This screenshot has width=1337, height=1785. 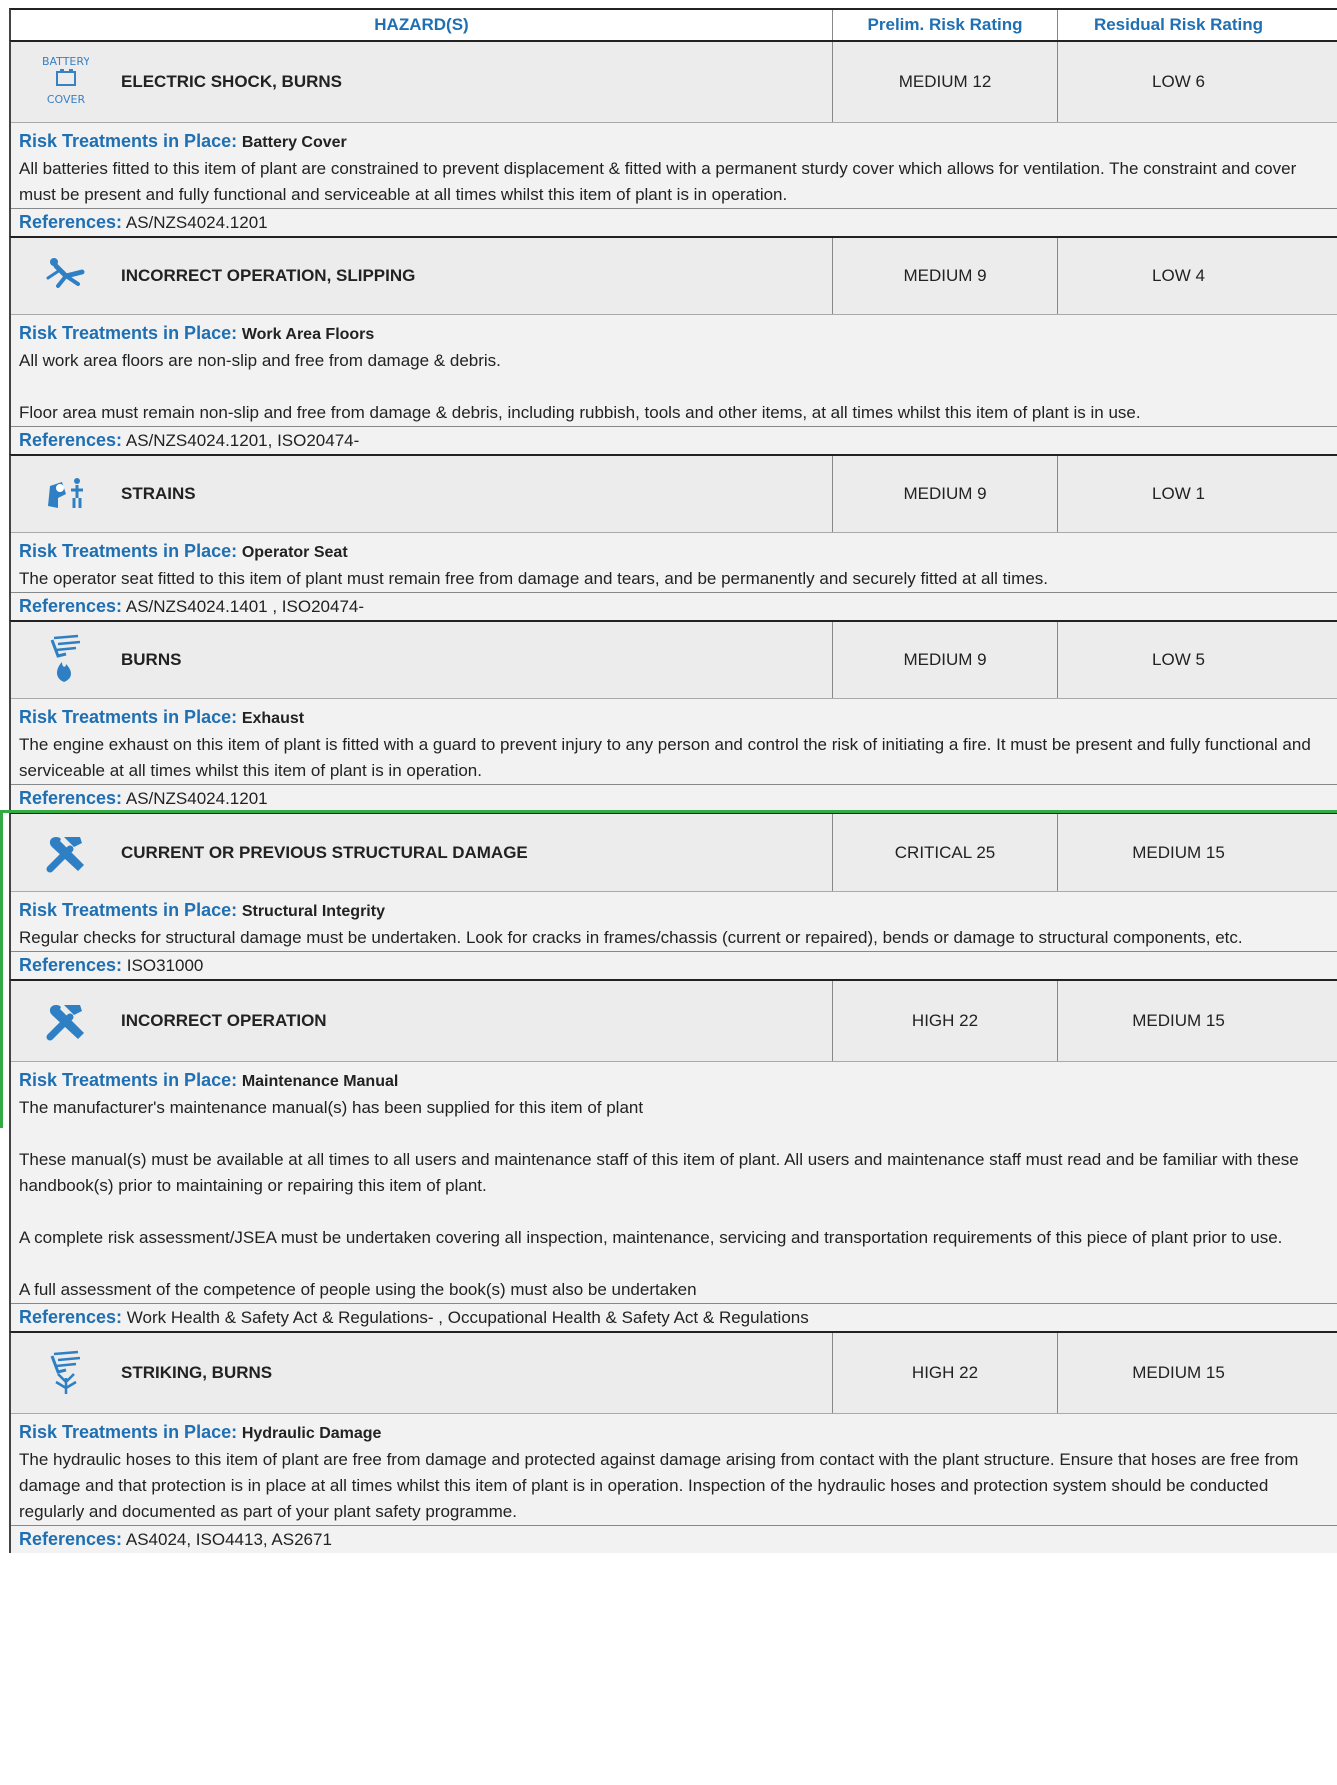 What do you see at coordinates (294, 142) in the screenshot?
I see `treatment-name: Battery Cover` at bounding box center [294, 142].